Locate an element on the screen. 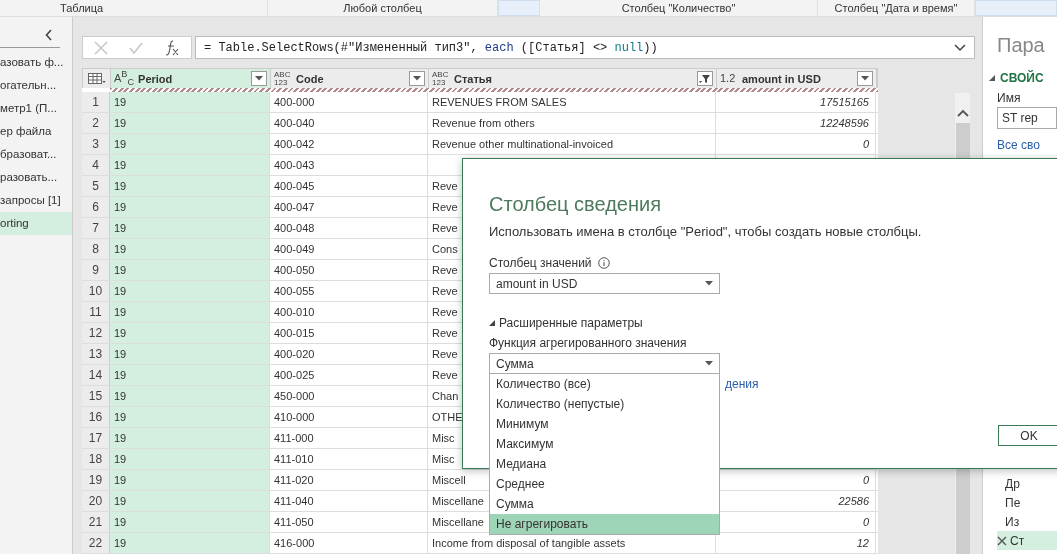  row-number: 8 is located at coordinates (96, 249).